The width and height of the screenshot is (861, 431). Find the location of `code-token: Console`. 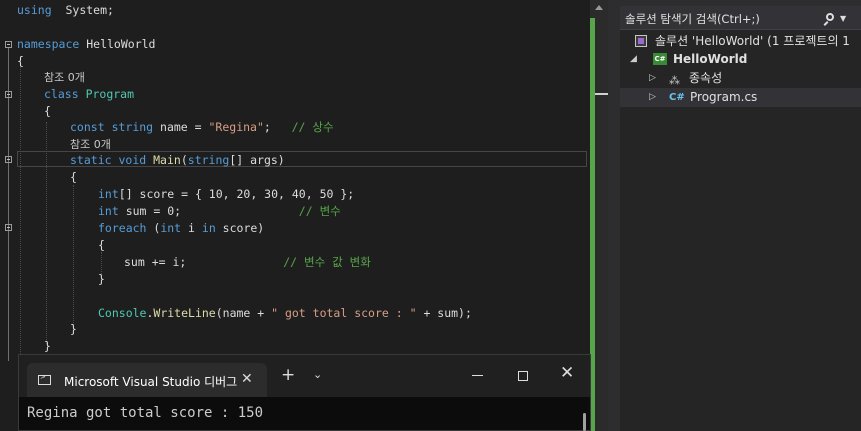

code-token: Console is located at coordinates (122, 313).